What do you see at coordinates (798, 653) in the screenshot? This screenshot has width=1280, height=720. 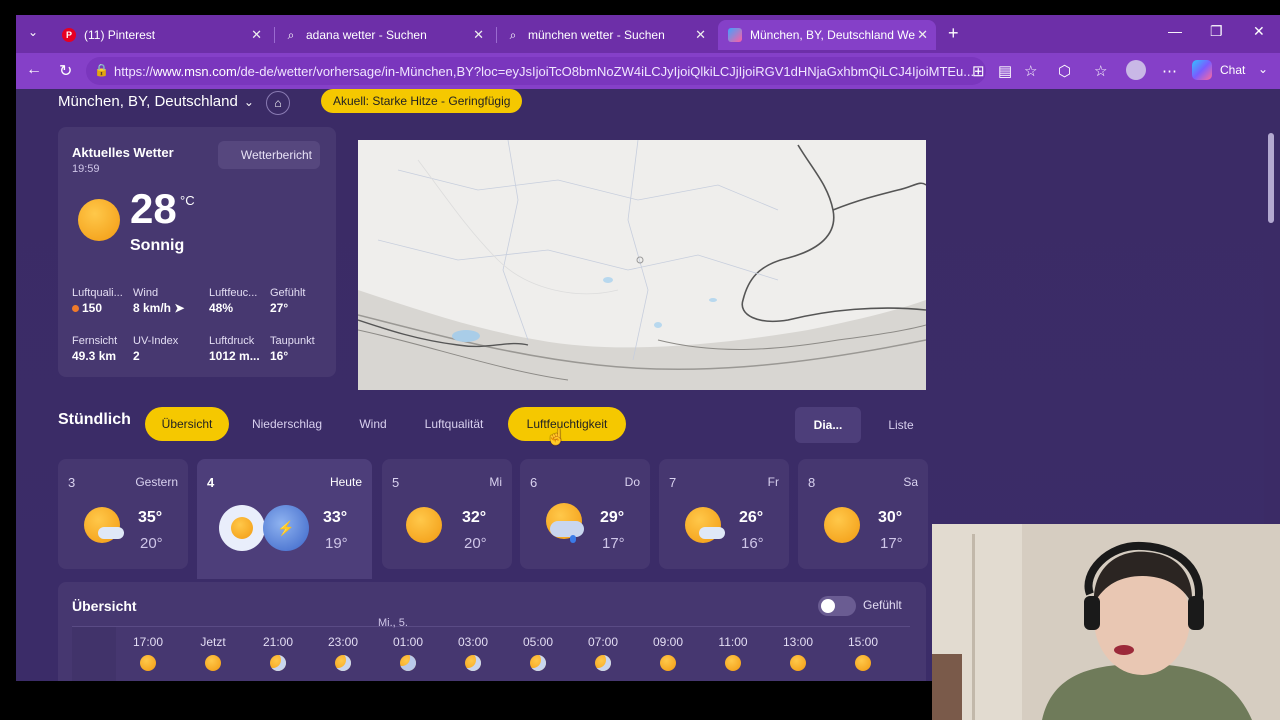 I see `hour-column: 13:00` at bounding box center [798, 653].